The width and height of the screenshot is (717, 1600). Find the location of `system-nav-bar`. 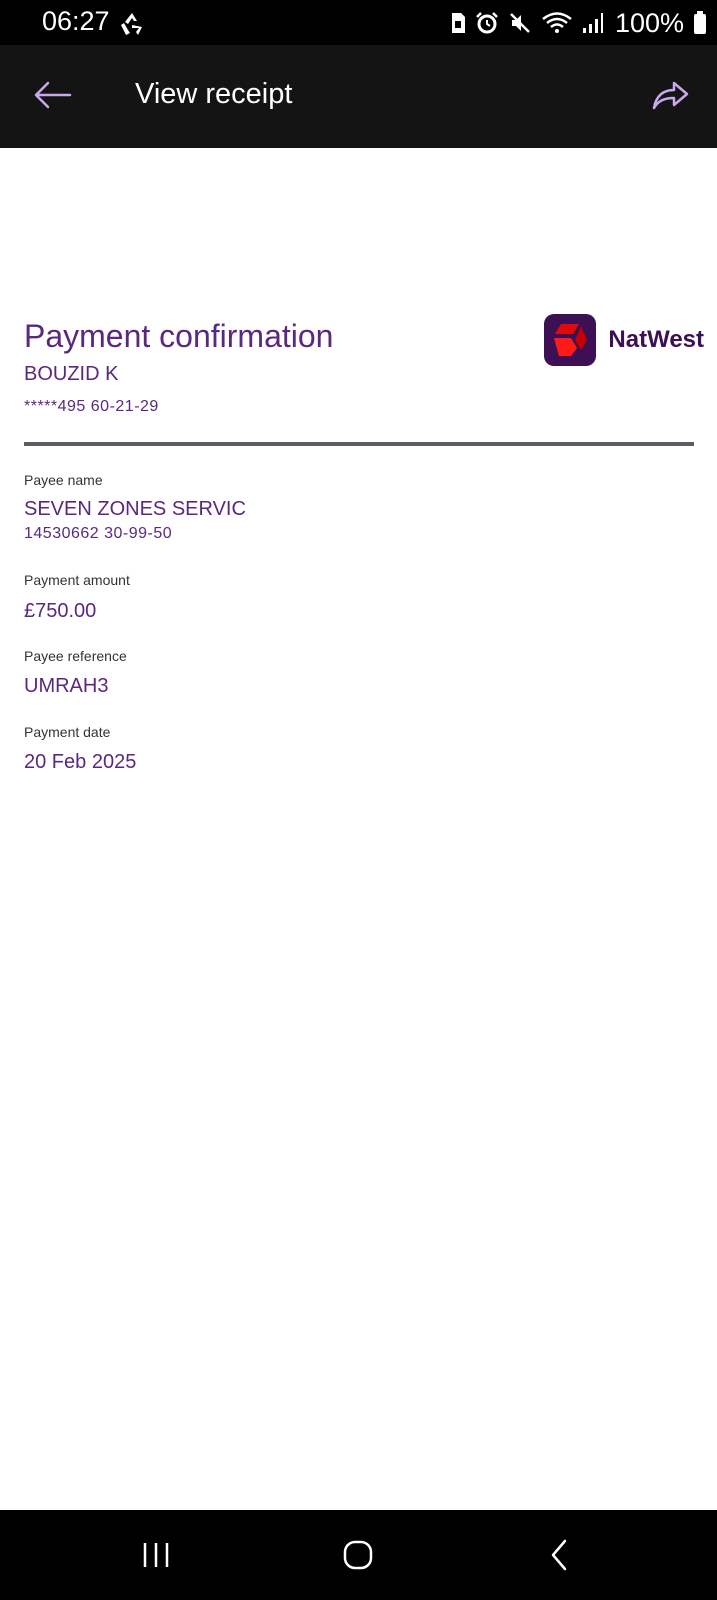

system-nav-bar is located at coordinates (358, 1555).